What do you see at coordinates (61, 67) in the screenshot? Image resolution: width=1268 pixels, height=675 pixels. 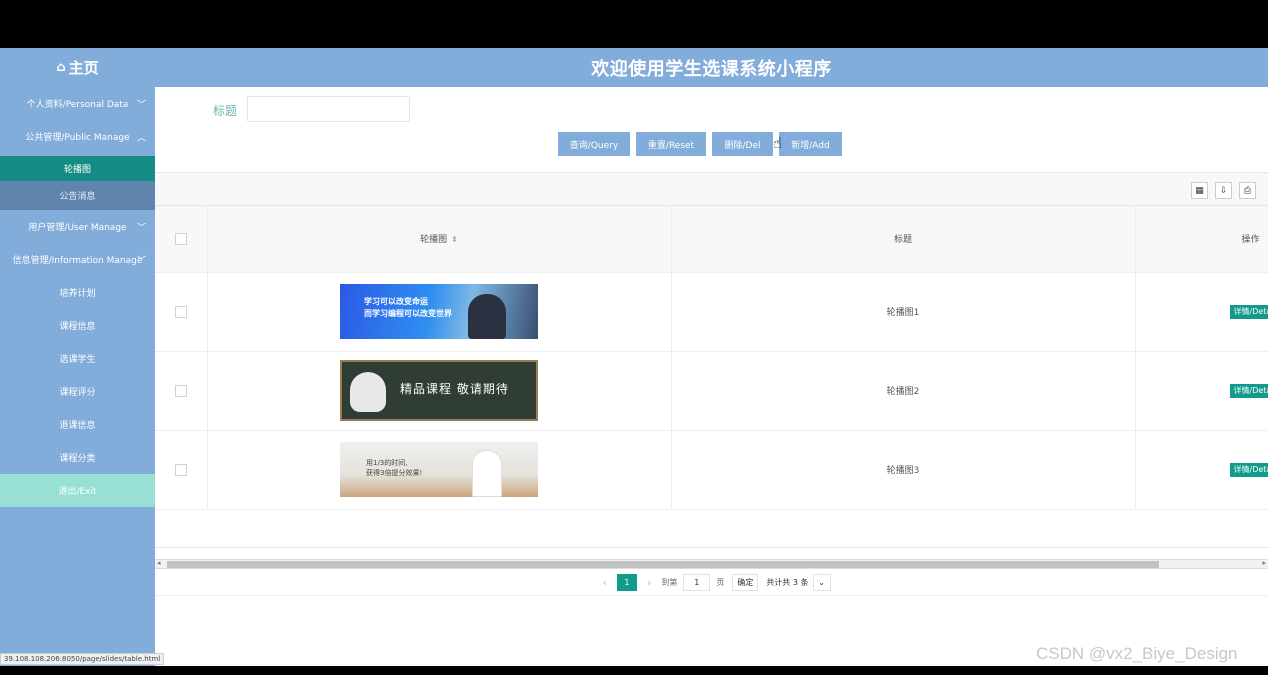 I see `home-icon: ⌂` at bounding box center [61, 67].